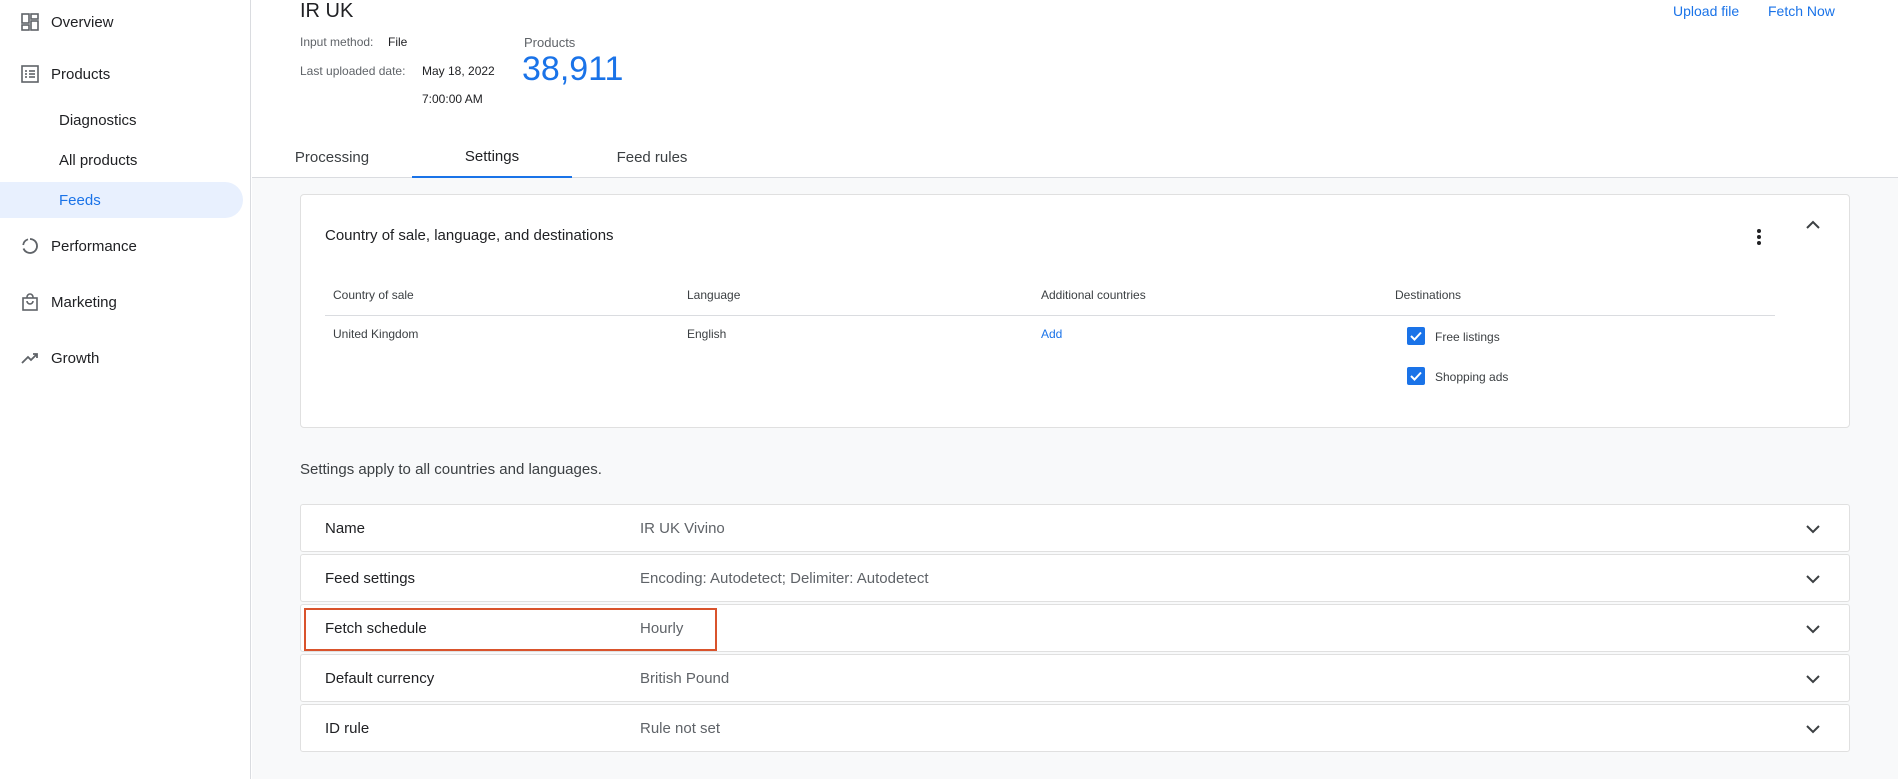 The height and width of the screenshot is (779, 1898). I want to click on setting-value: British Pound, so click(685, 678).